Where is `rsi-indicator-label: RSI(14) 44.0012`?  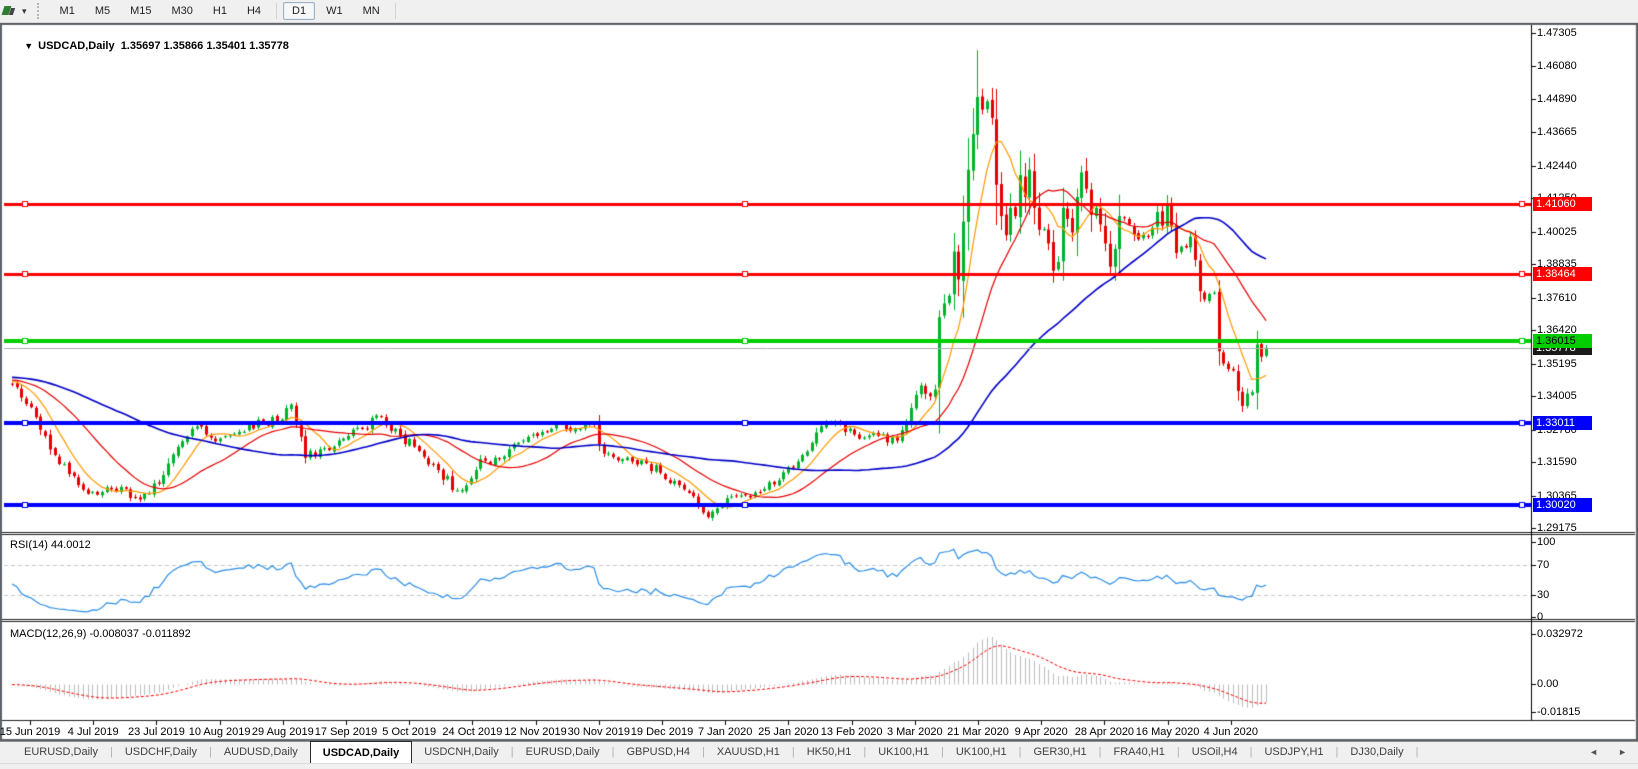 rsi-indicator-label: RSI(14) 44.0012 is located at coordinates (50, 545).